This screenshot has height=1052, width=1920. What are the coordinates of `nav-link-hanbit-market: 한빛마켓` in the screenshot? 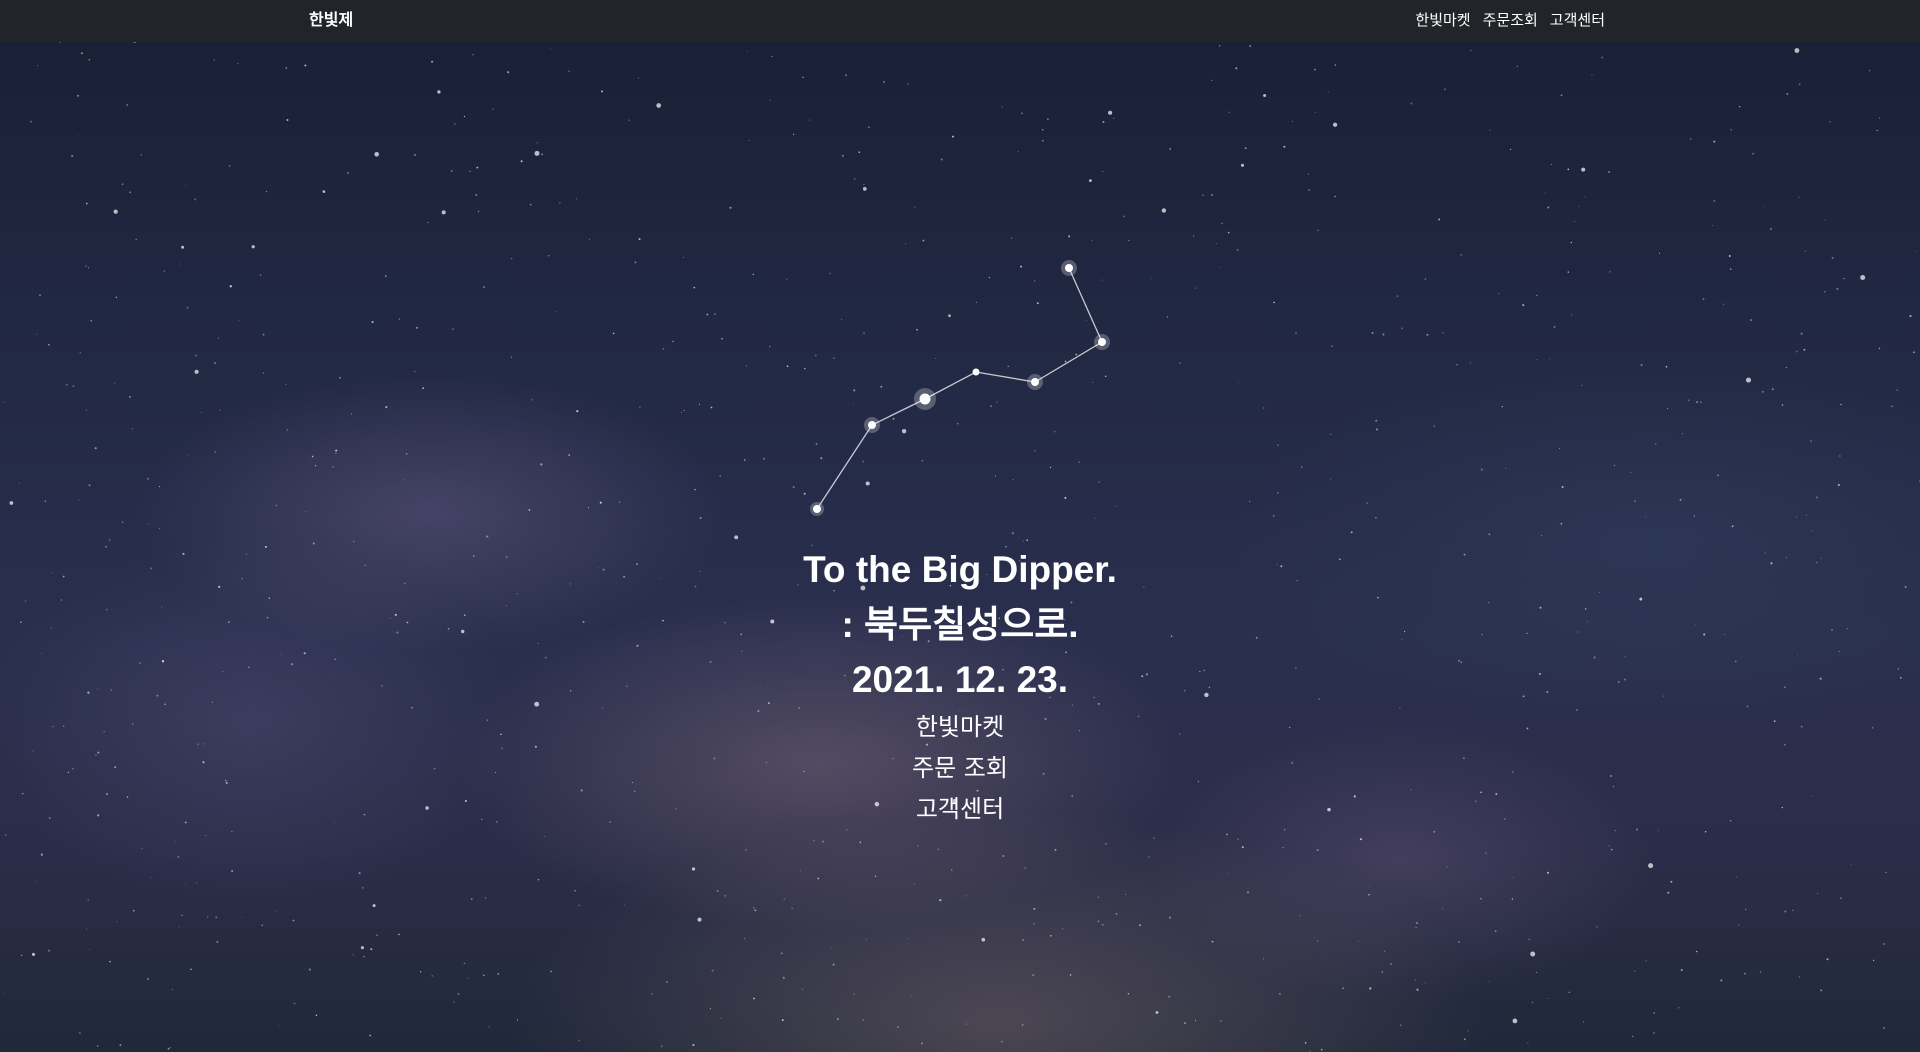 It's located at (1442, 20).